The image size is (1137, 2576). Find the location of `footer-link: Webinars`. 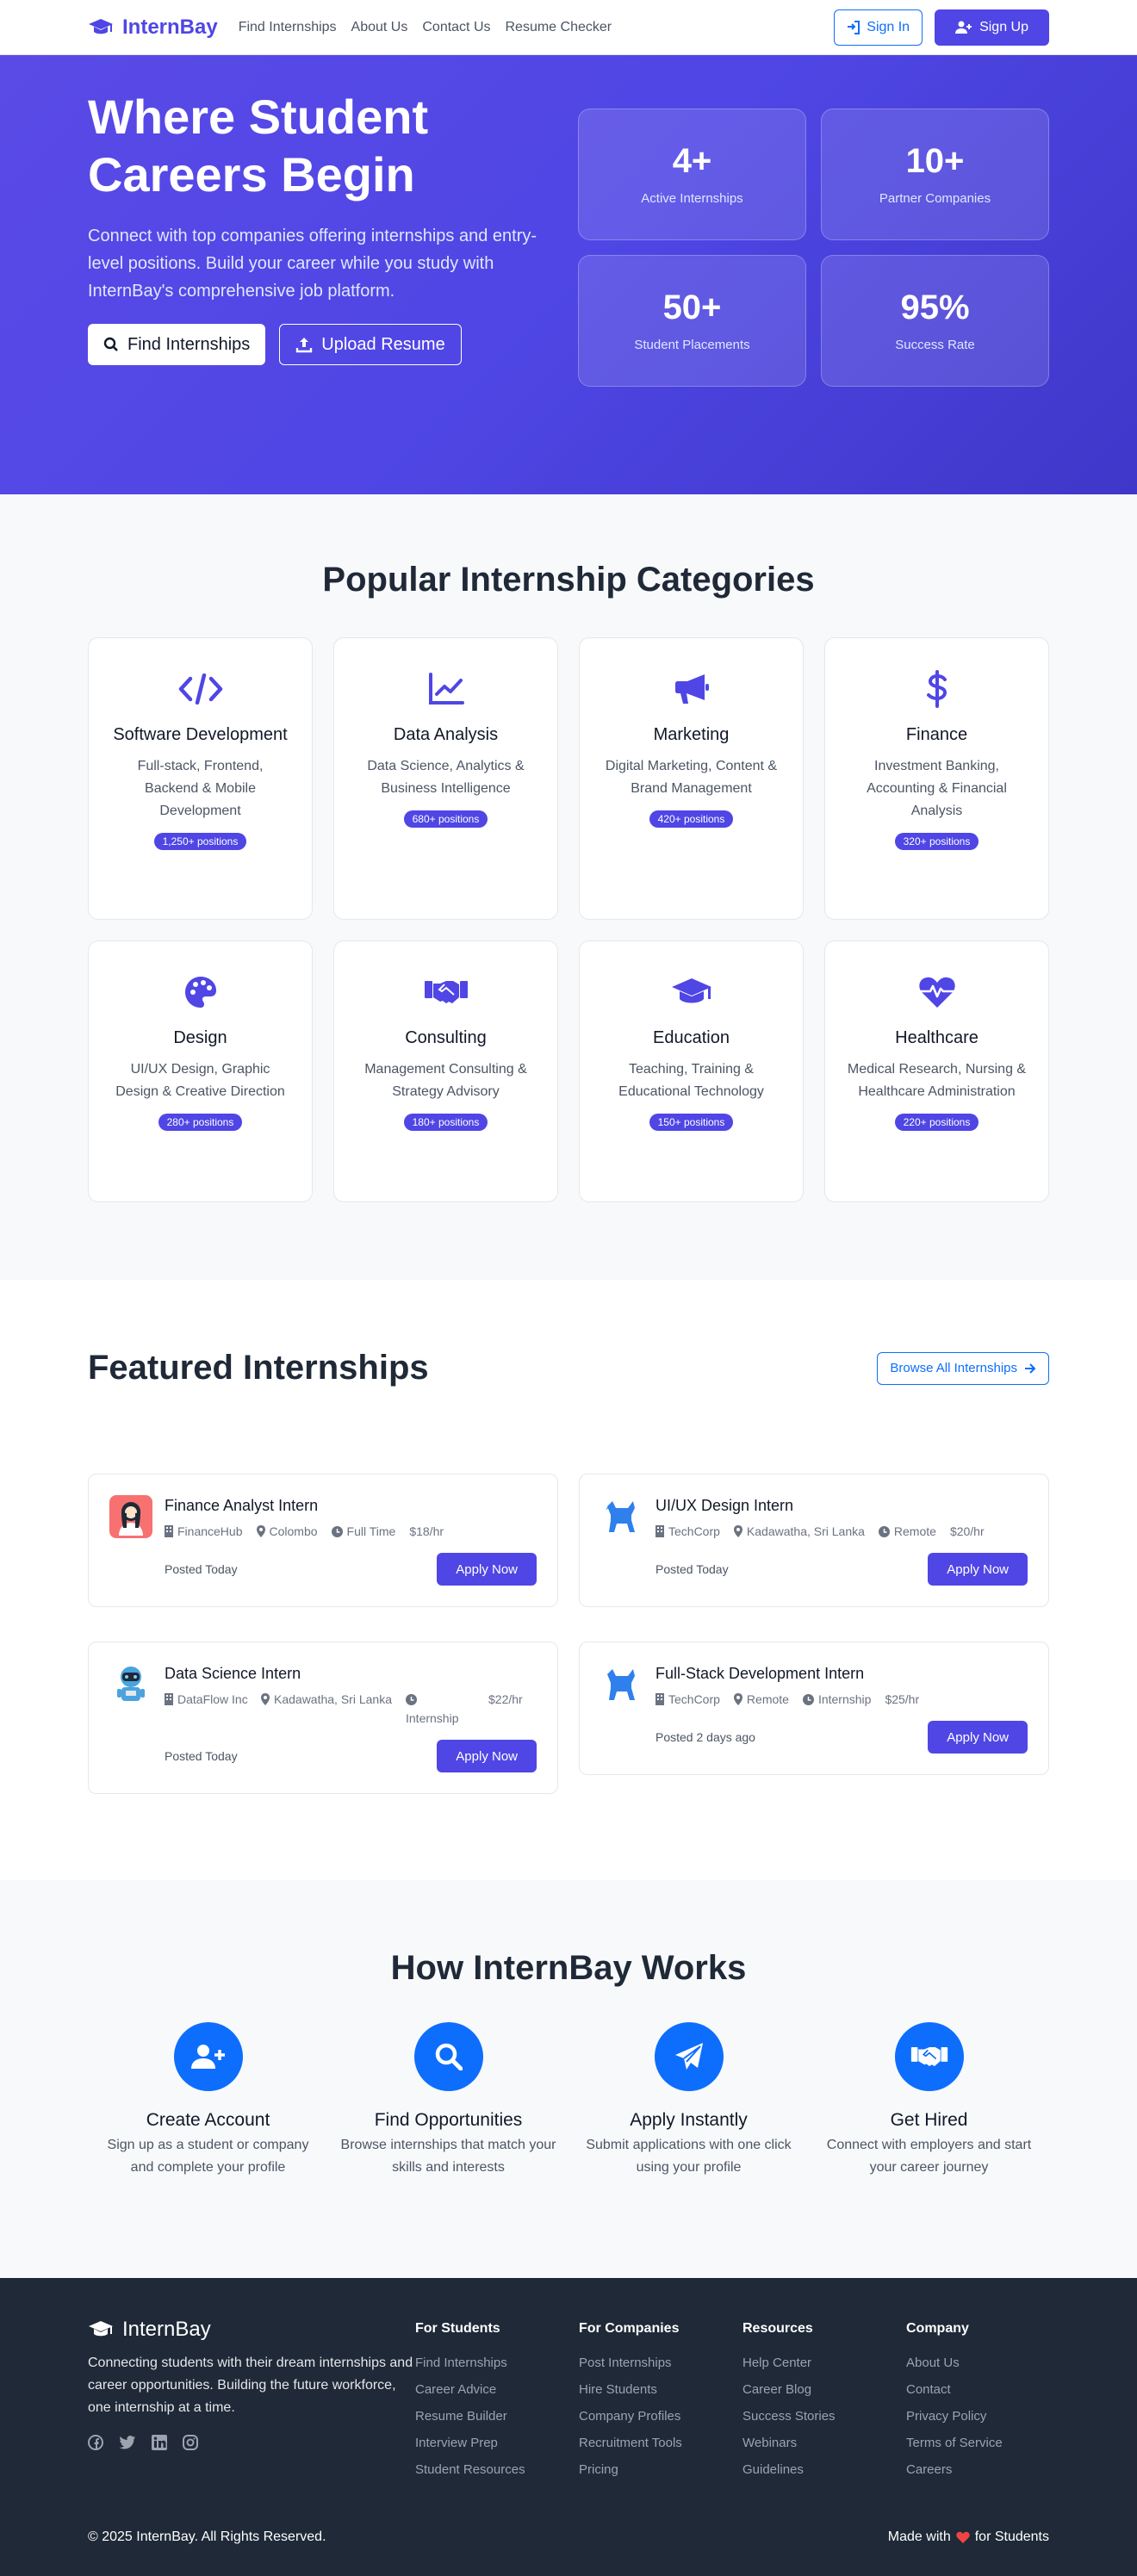

footer-link: Webinars is located at coordinates (824, 2443).